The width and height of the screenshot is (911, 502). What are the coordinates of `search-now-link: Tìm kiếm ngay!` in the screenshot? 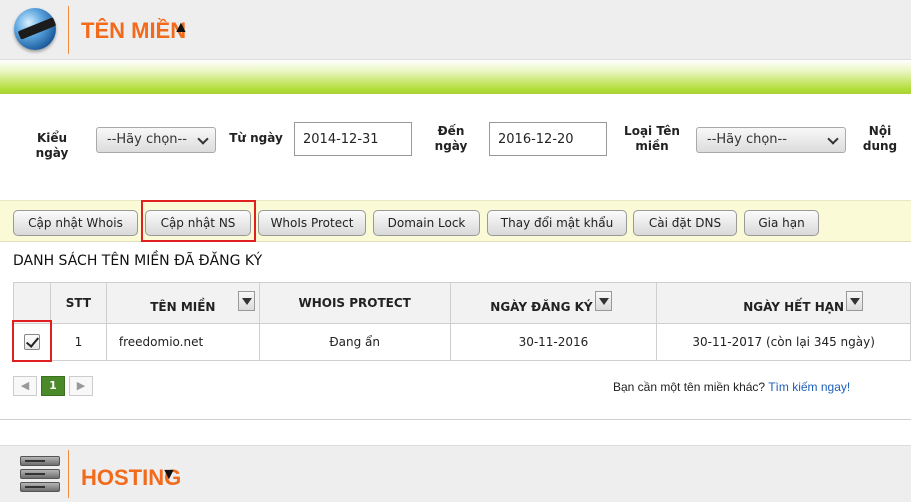 It's located at (809, 387).